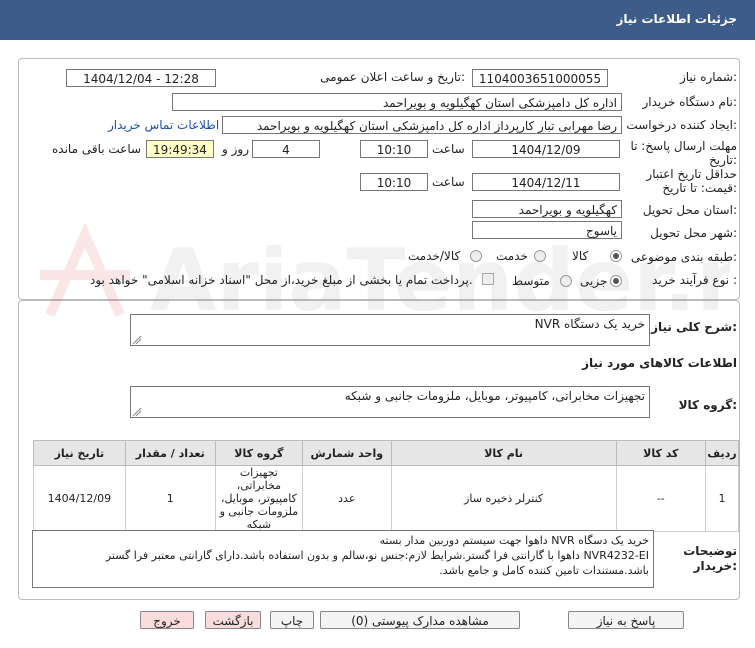 This screenshot has height=648, width=755. Describe the element at coordinates (566, 281) in the screenshot. I see `process-medium-radio` at that location.